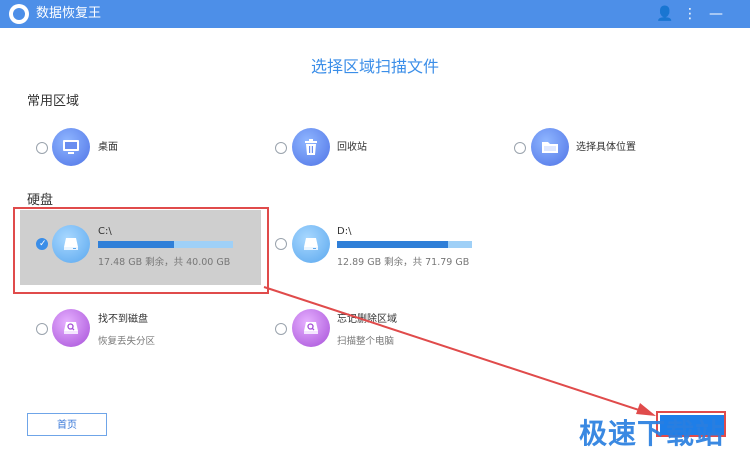 Image resolution: width=750 pixels, height=465 pixels. What do you see at coordinates (374, 66) in the screenshot?
I see `page-title: 选择区域扫描文件` at bounding box center [374, 66].